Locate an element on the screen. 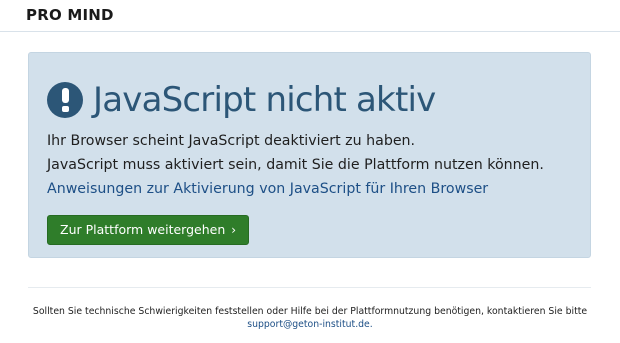 The image size is (620, 343). continue-to-platform-button: Zur Plattform weitergehen › is located at coordinates (148, 230).